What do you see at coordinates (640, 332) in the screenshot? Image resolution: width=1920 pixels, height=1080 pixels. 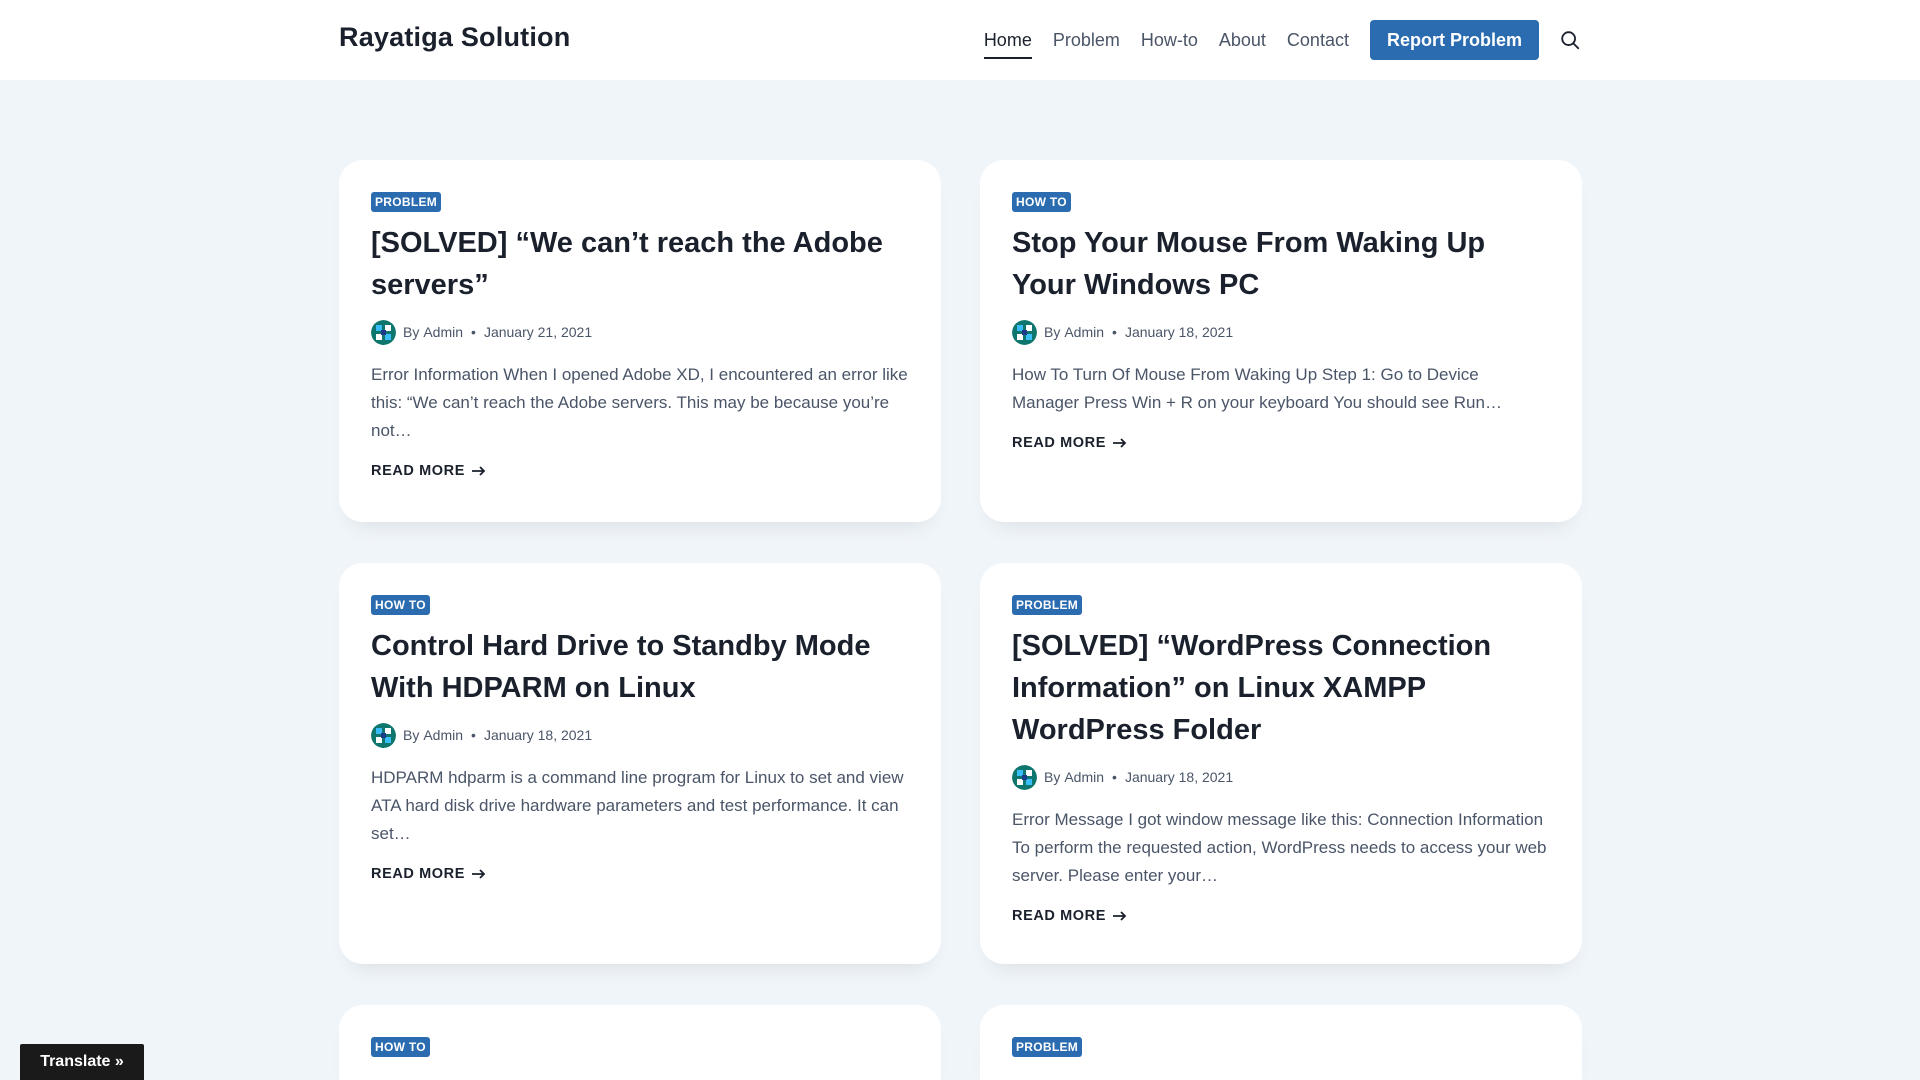 I see `post-meta: By Admin • January 21, 2021` at bounding box center [640, 332].